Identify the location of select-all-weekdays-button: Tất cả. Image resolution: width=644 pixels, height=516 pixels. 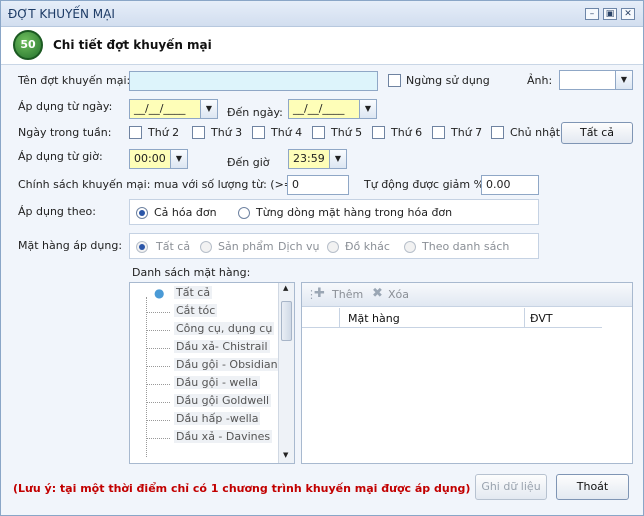
(597, 133).